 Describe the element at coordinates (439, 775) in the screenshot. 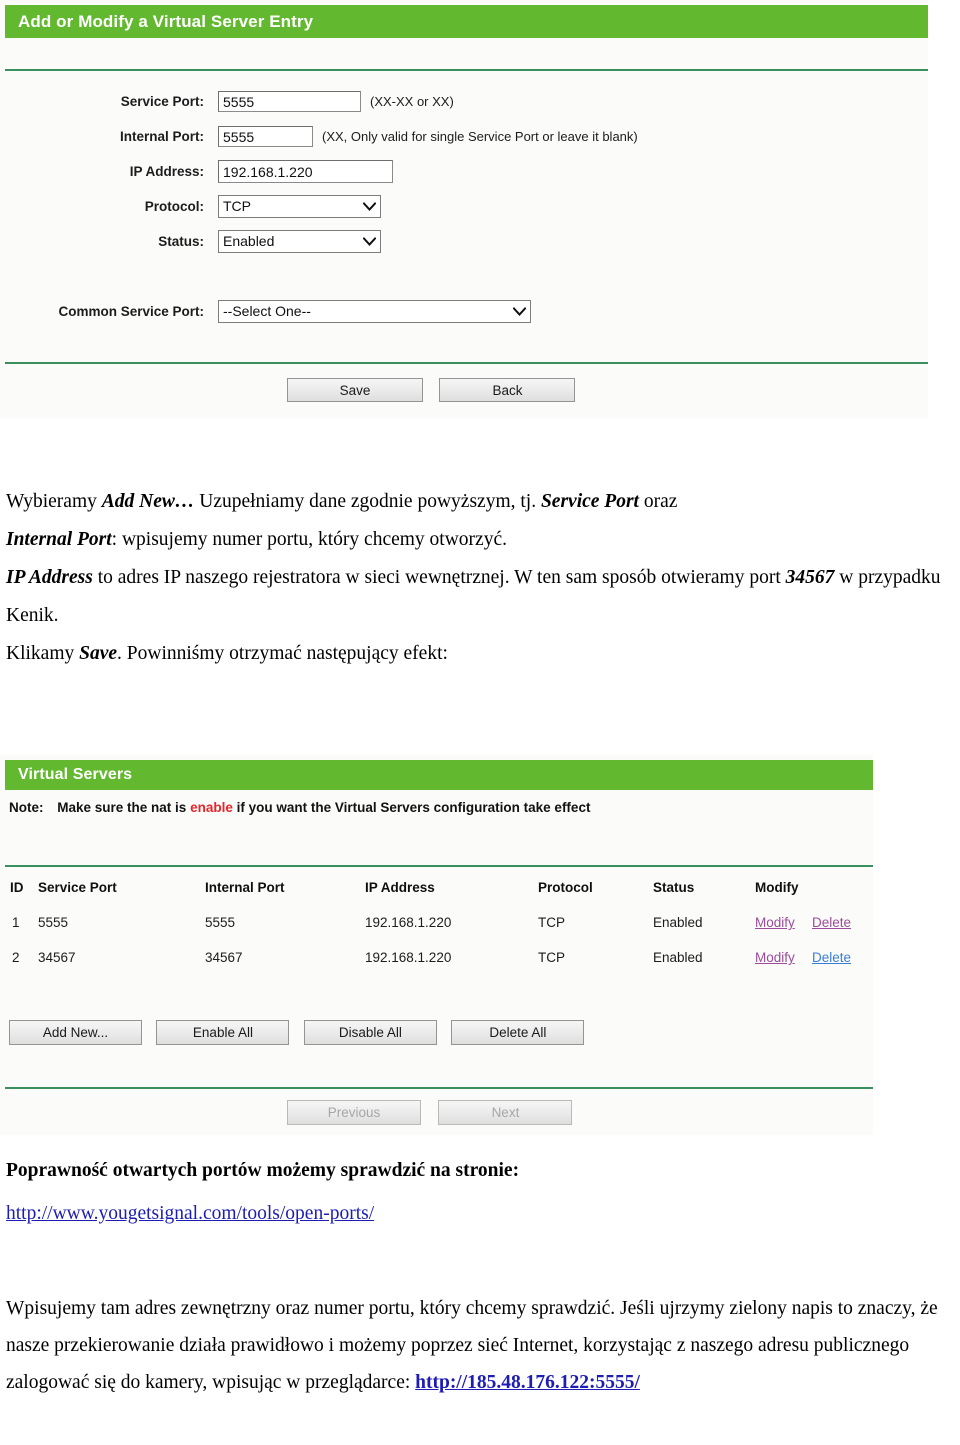

I see `panel-title-bar: Virtual Servers` at that location.